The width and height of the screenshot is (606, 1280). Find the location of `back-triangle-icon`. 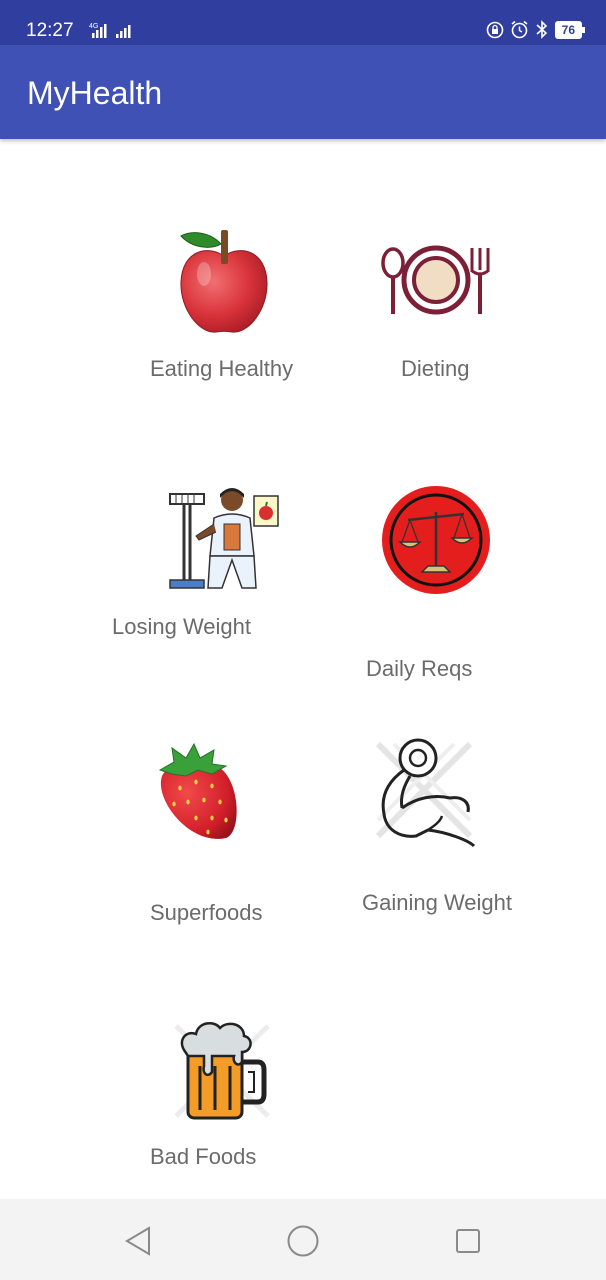

back-triangle-icon is located at coordinates (137, 1241).